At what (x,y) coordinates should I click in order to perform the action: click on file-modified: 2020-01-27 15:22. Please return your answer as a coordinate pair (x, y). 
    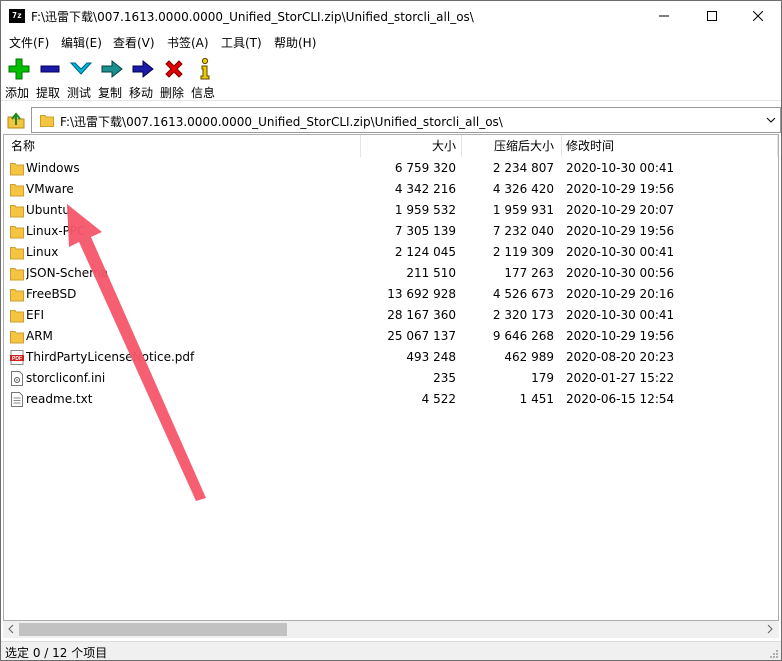
    Looking at the image, I should click on (620, 378).